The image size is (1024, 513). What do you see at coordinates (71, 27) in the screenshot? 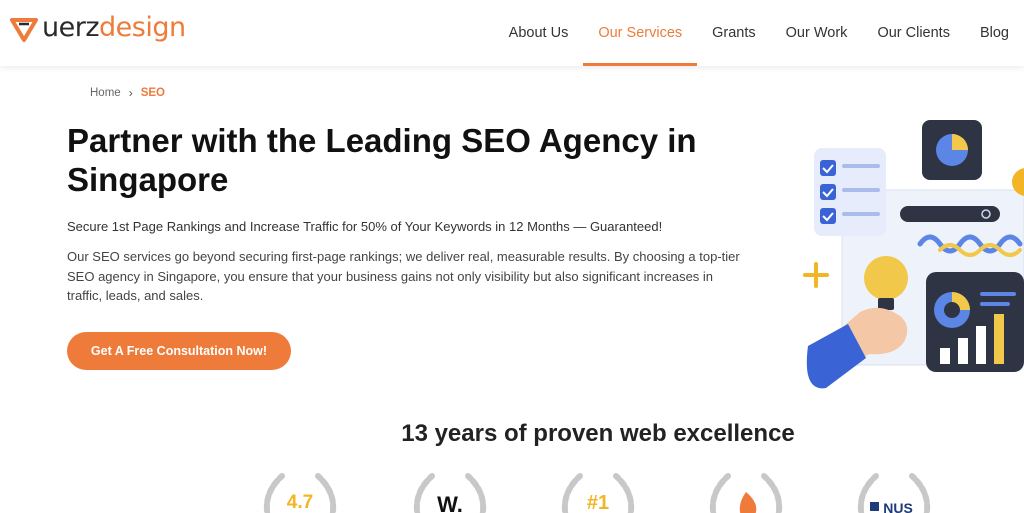
I see `brand-name-part1: uerz` at bounding box center [71, 27].